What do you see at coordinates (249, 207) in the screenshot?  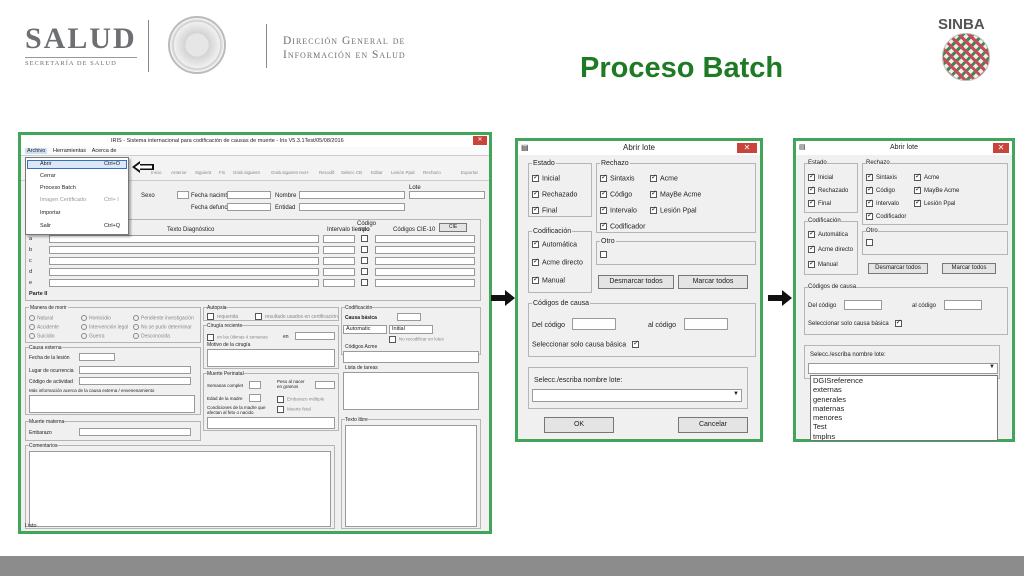 I see `fecha-defuncion-field` at bounding box center [249, 207].